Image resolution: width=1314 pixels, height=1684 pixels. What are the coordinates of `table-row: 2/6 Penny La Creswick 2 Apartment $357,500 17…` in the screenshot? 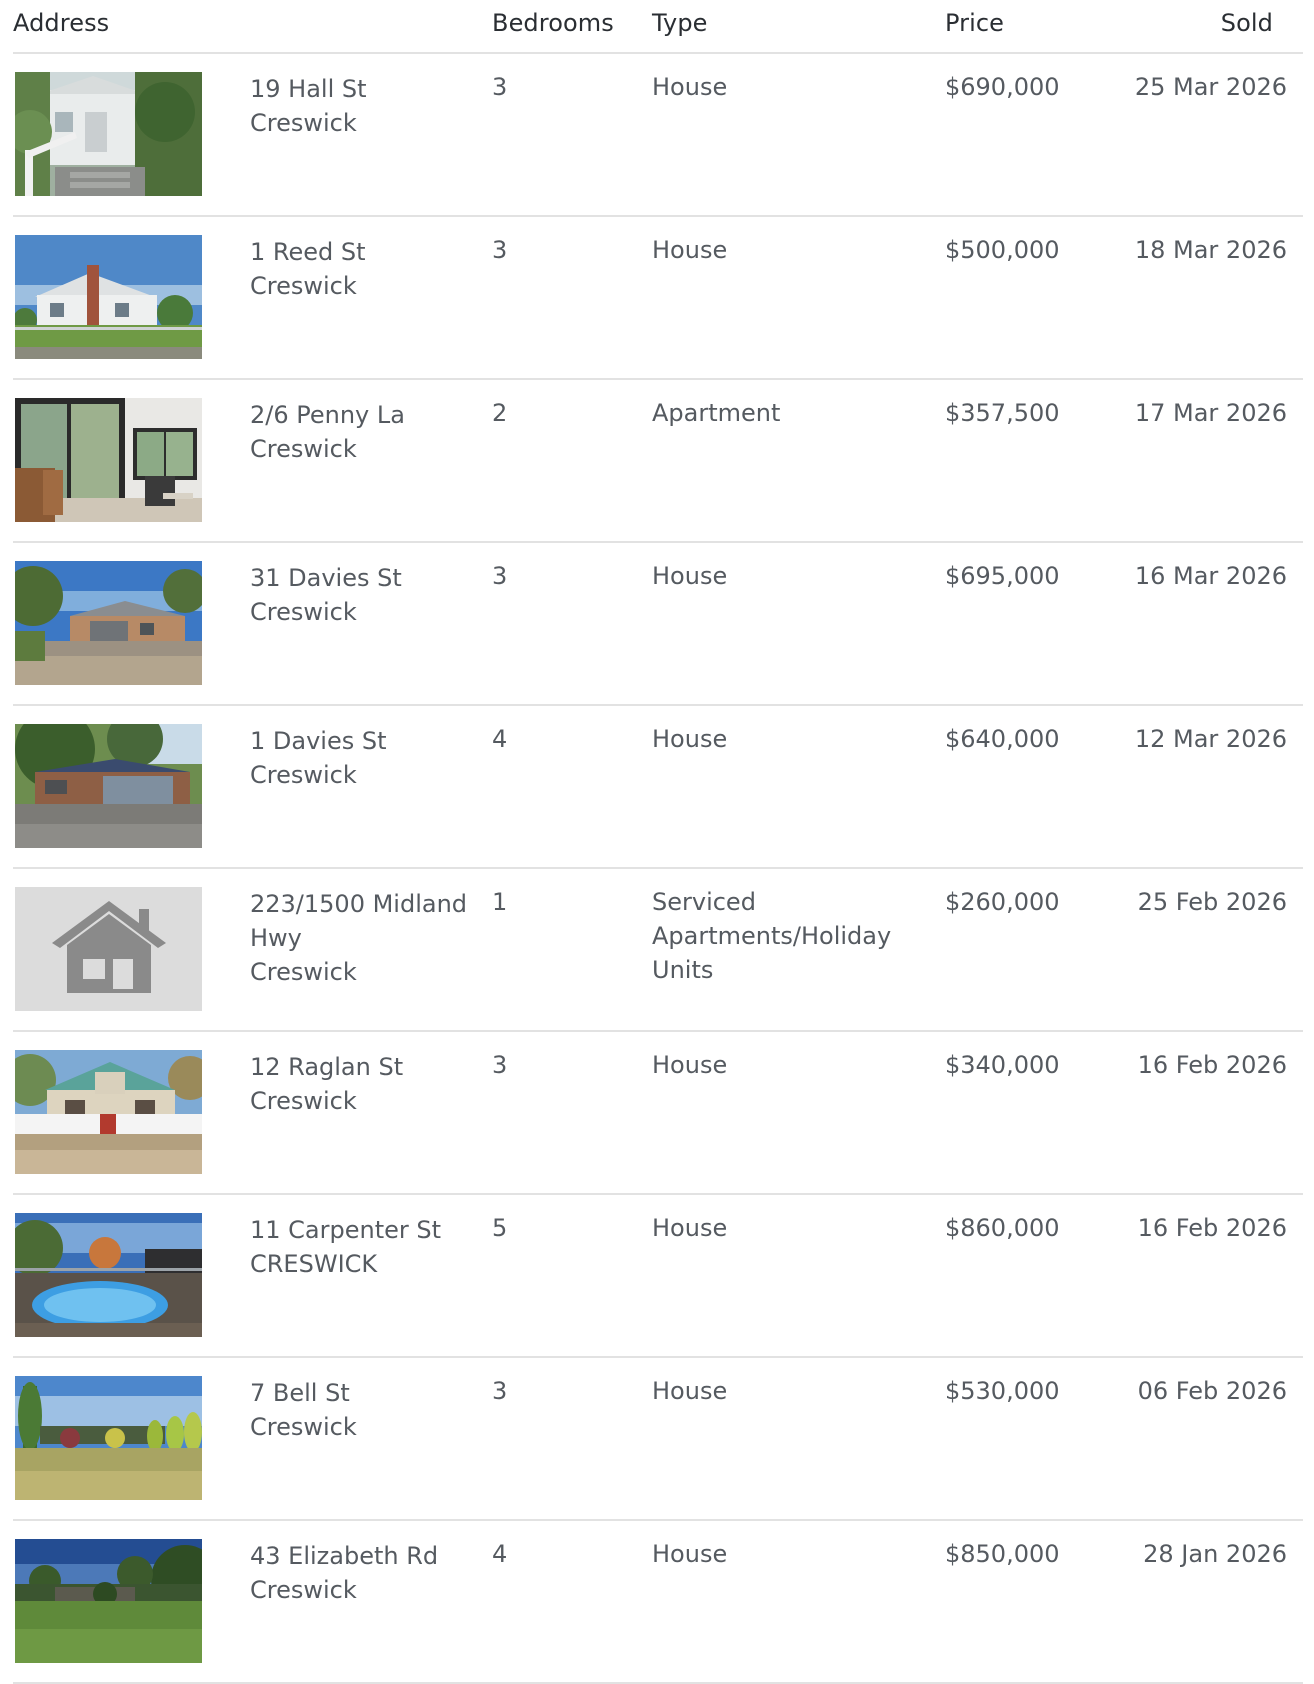 It's located at (658, 461).